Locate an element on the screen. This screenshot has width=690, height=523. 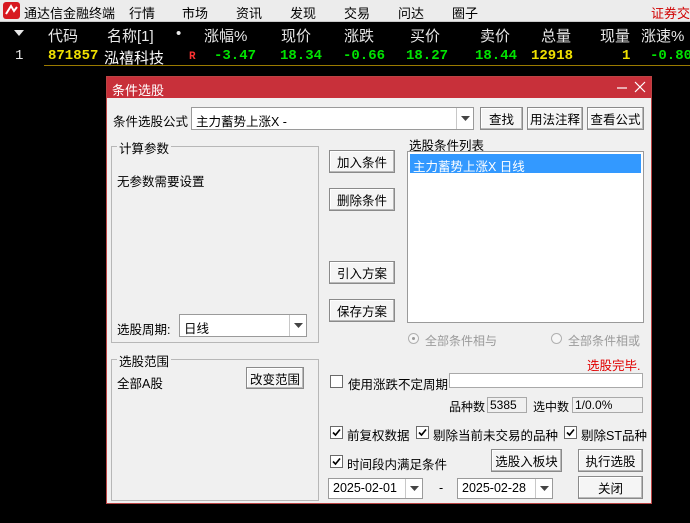
formula-value: 主力蓄势上涨X - is located at coordinates (241, 122).